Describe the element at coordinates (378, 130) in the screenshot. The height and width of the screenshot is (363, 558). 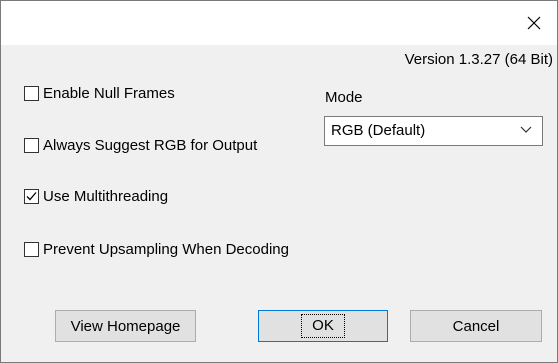
I see `mode-selected-value: RGB (Default)` at that location.